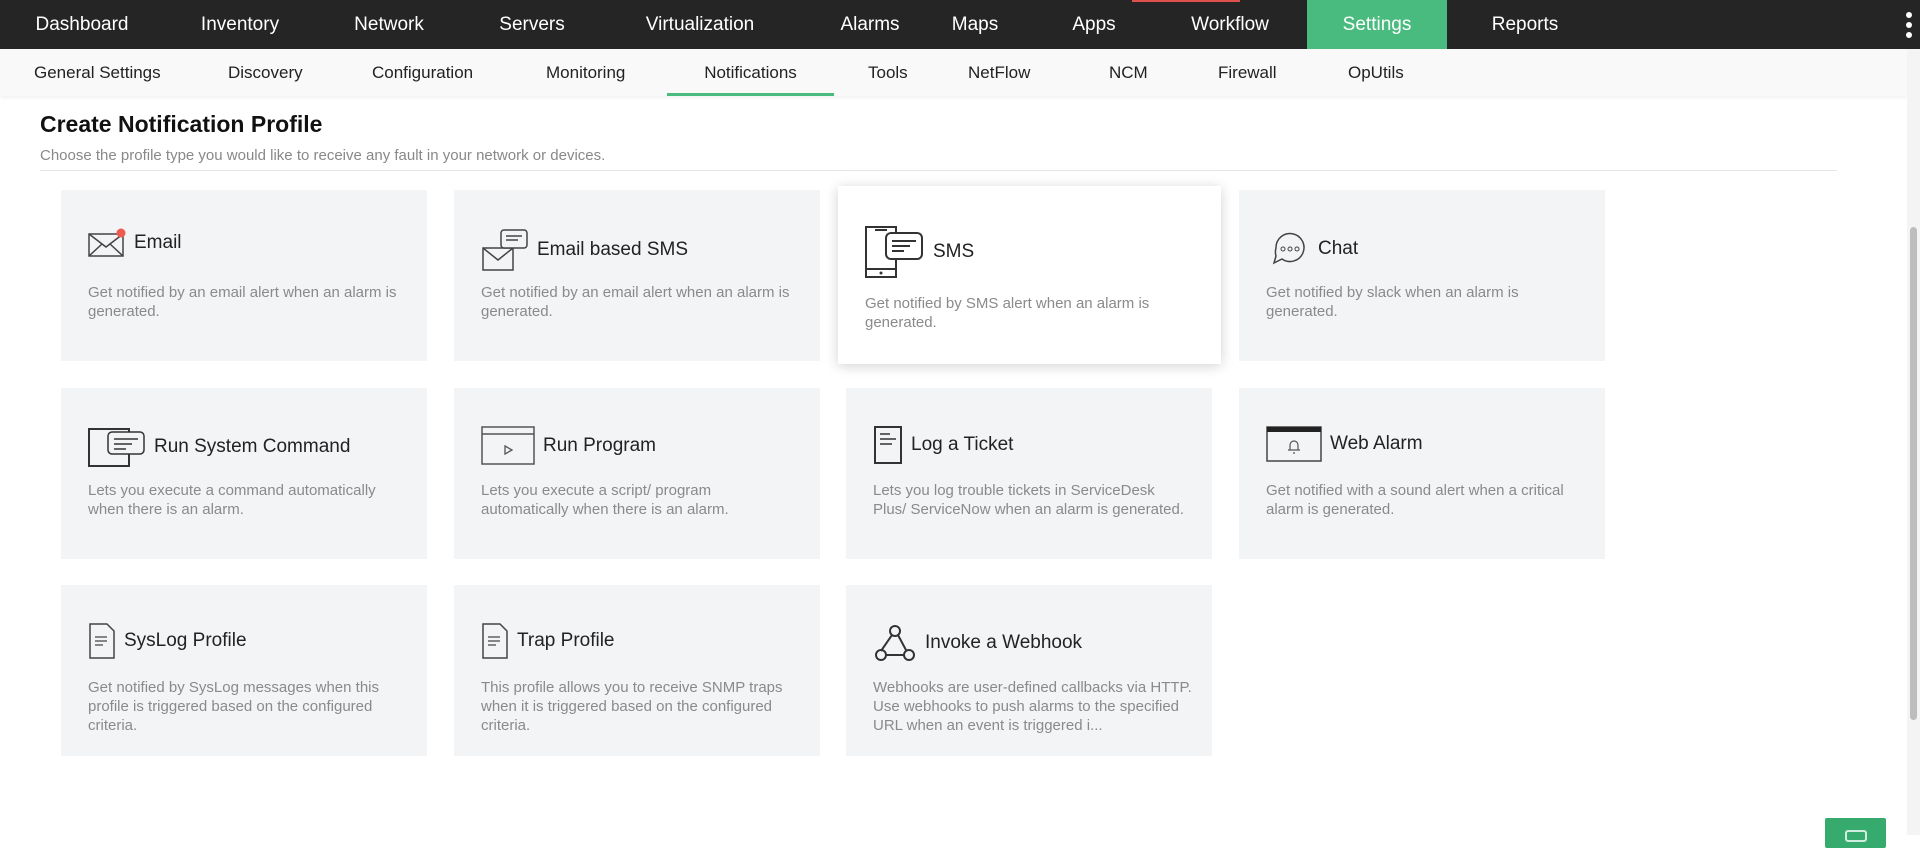 This screenshot has width=1920, height=848. What do you see at coordinates (1525, 24) in the screenshot?
I see `nav-reports: Reports` at bounding box center [1525, 24].